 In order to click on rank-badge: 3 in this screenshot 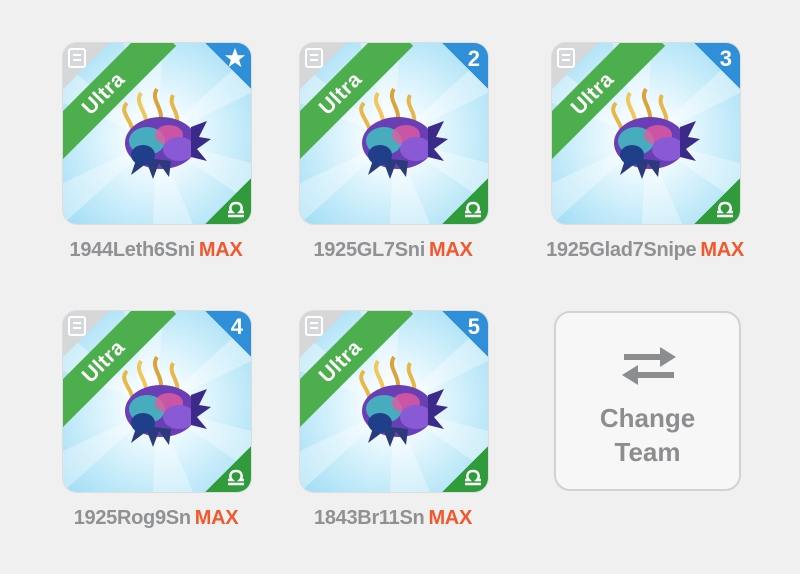, I will do `click(717, 66)`.